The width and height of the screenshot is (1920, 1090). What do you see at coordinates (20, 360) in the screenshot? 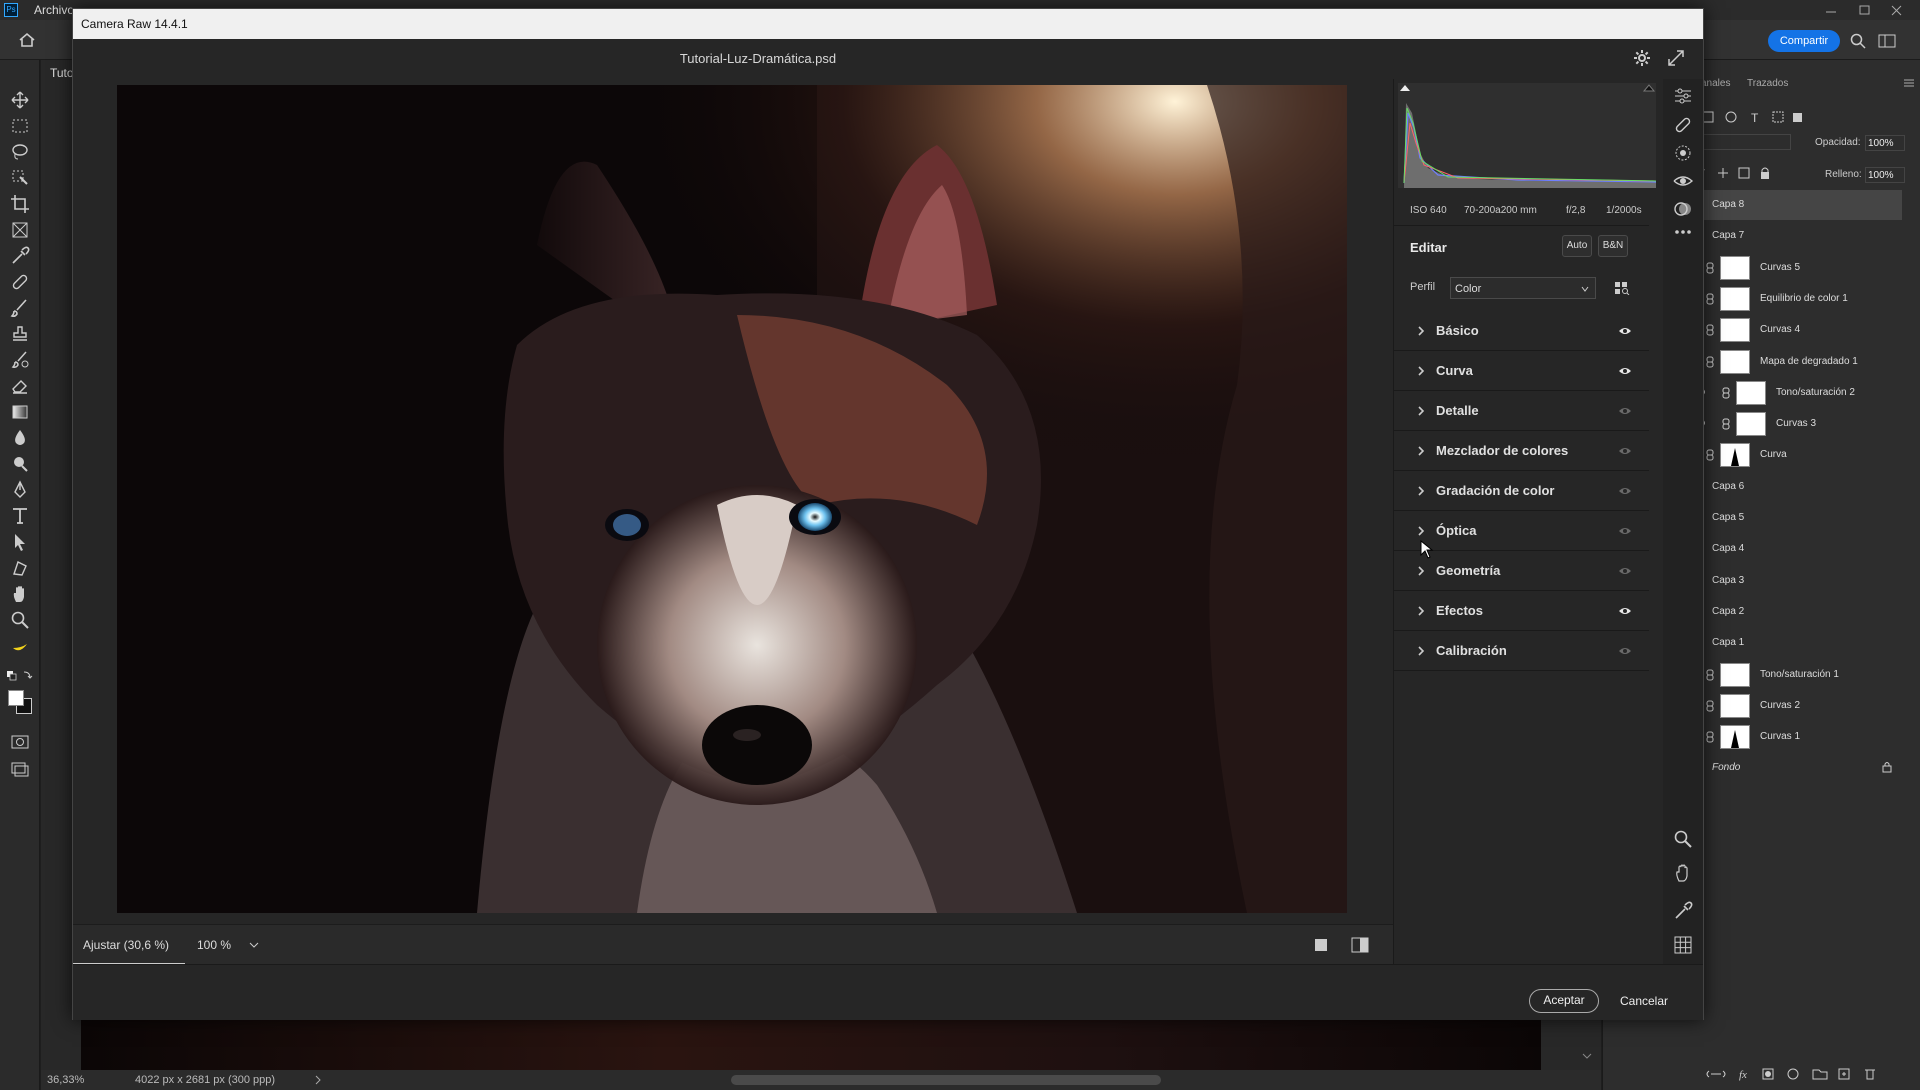
I see `history-brush-icon` at bounding box center [20, 360].